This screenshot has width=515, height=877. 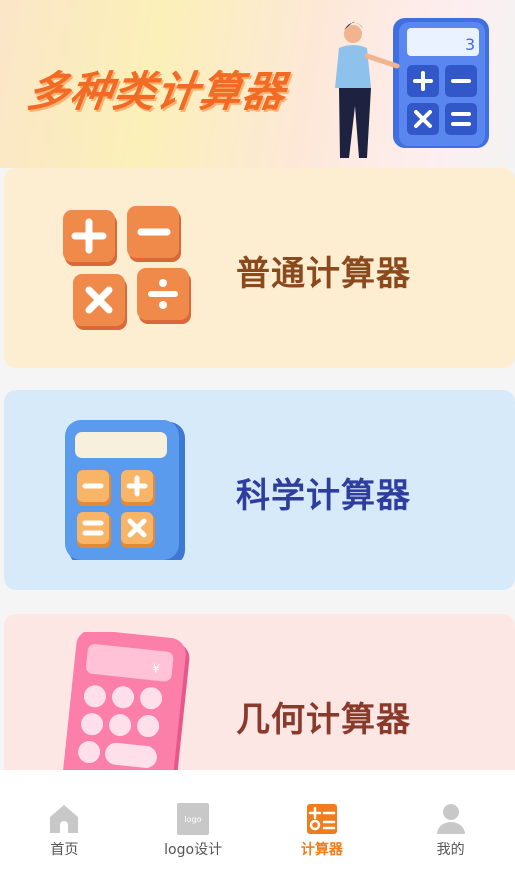 I want to click on logo-icon: logo, so click(x=193, y=819).